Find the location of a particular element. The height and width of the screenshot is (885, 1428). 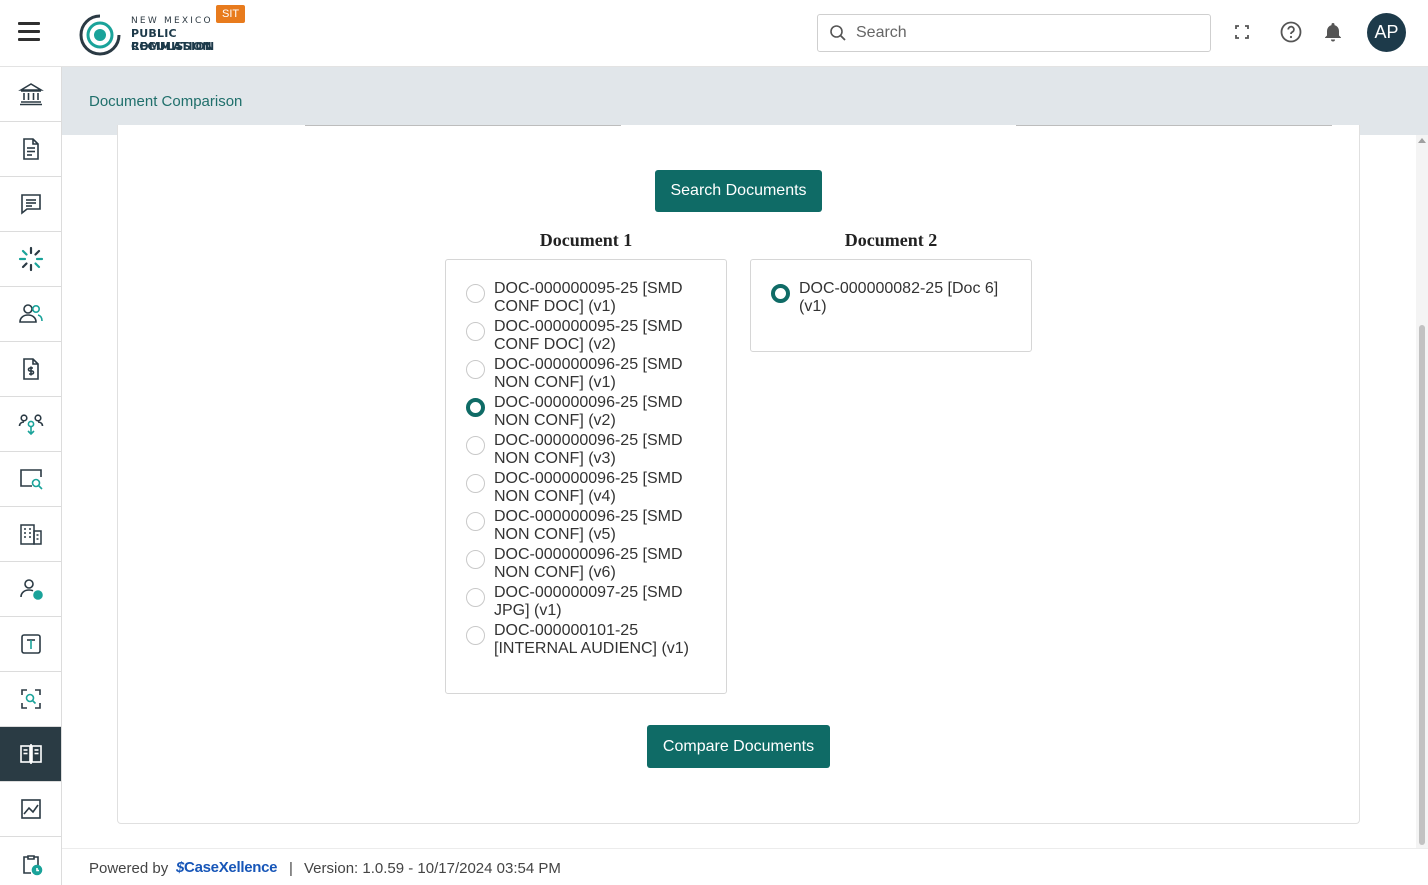

document-1-option: DOC-000000096-25 [SMD NON CONF] (v4) is located at coordinates (586, 488).